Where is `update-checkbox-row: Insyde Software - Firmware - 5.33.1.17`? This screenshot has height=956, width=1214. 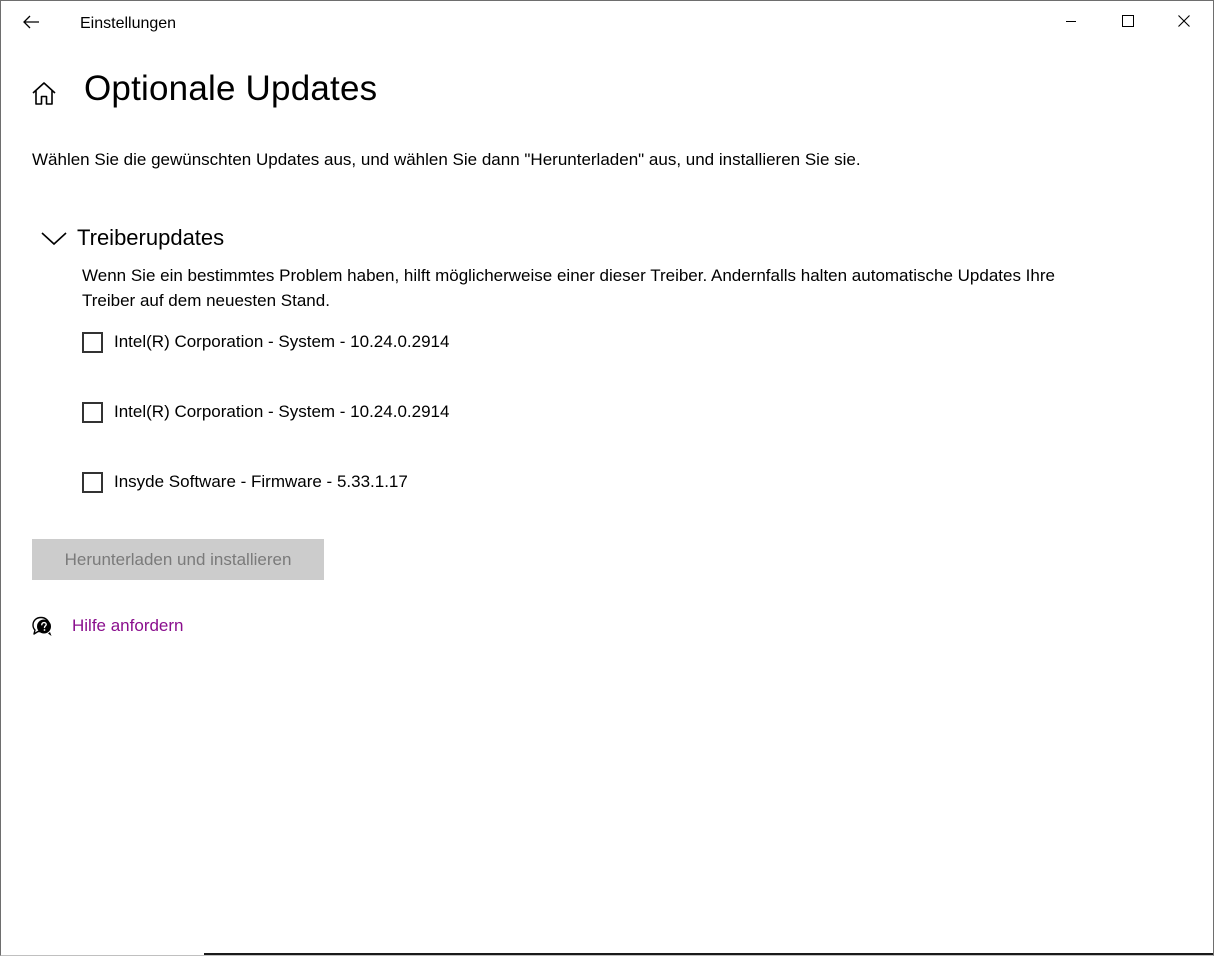 update-checkbox-row: Insyde Software - Firmware - 5.33.1.17 is located at coordinates (245, 482).